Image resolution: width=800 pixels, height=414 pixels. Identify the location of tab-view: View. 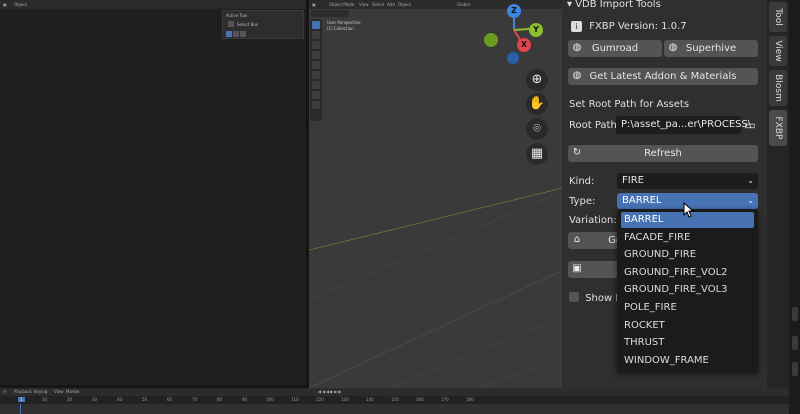
(778, 51).